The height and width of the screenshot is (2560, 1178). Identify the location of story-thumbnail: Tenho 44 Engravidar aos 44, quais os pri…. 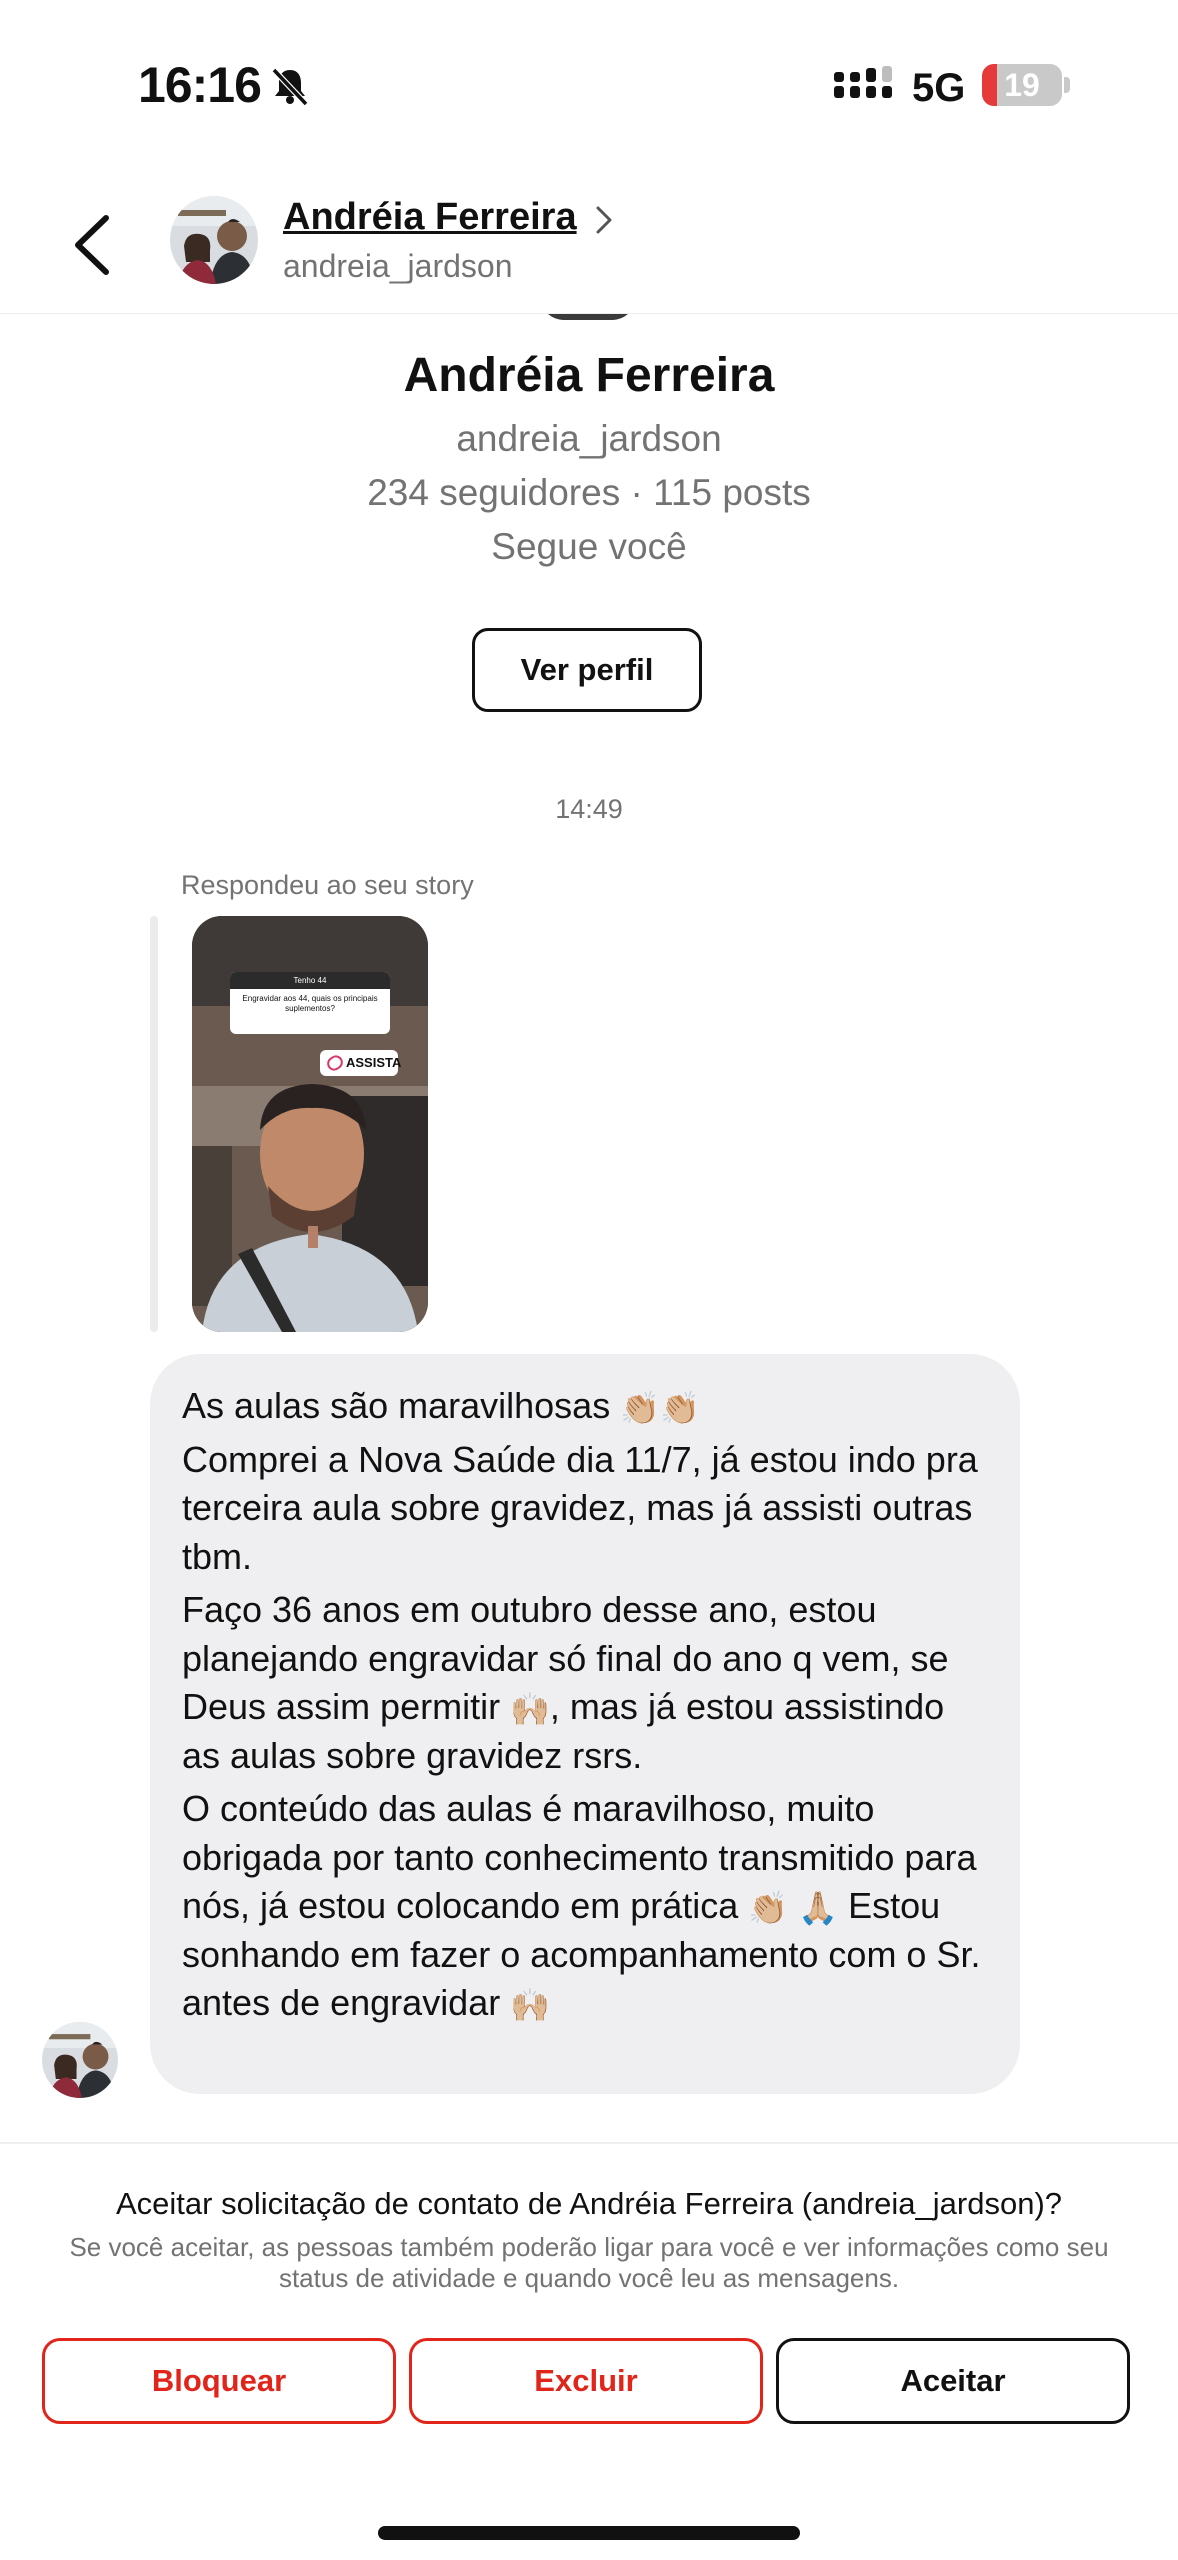
(310, 1124).